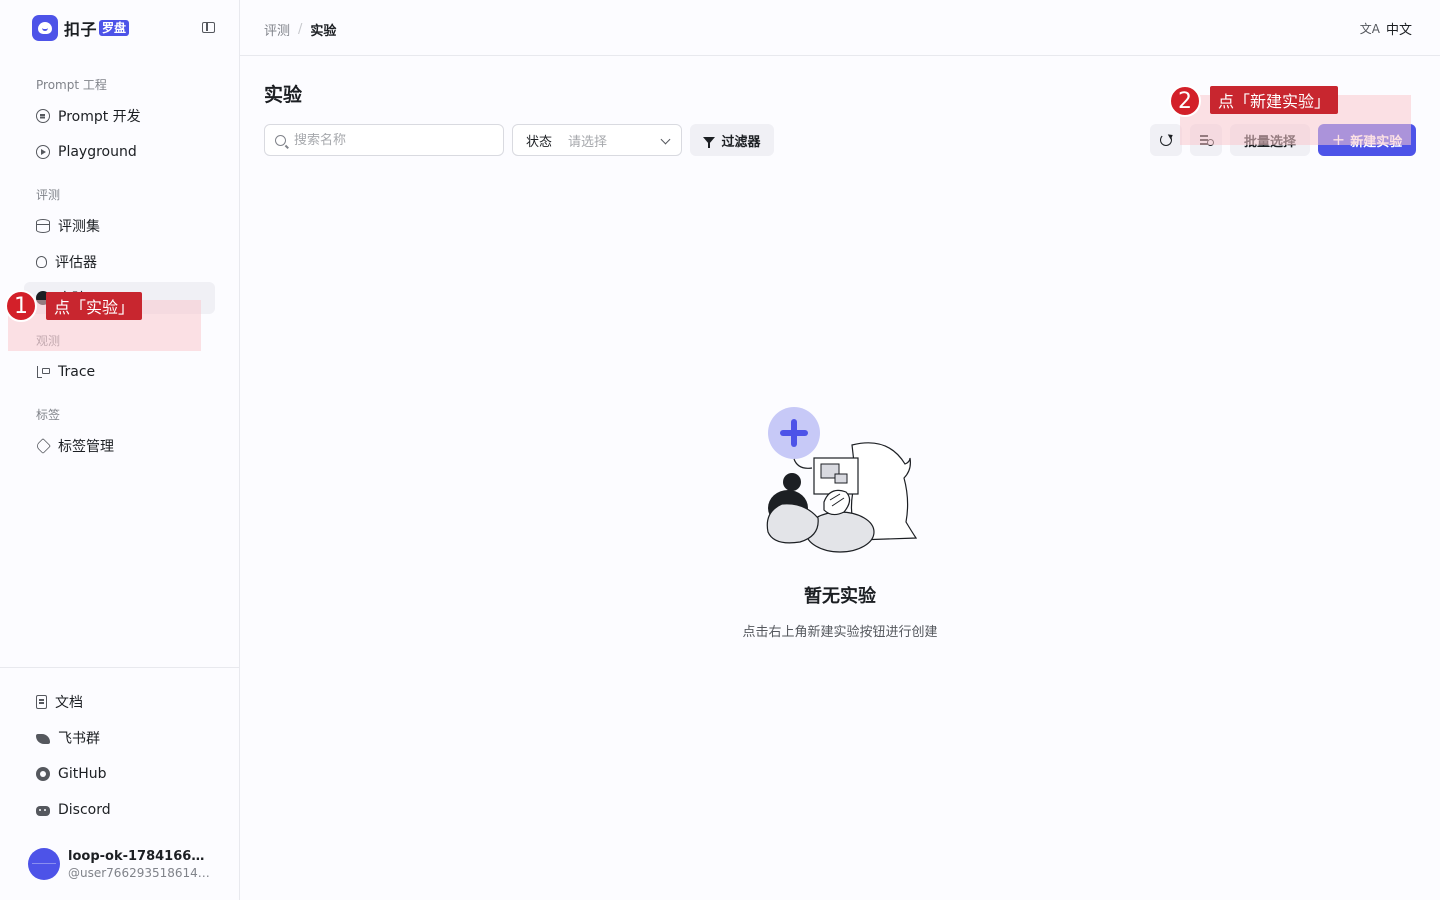 The height and width of the screenshot is (900, 1440). Describe the element at coordinates (323, 31) in the screenshot. I see `breadcrumb-item-experiments: 实验` at that location.